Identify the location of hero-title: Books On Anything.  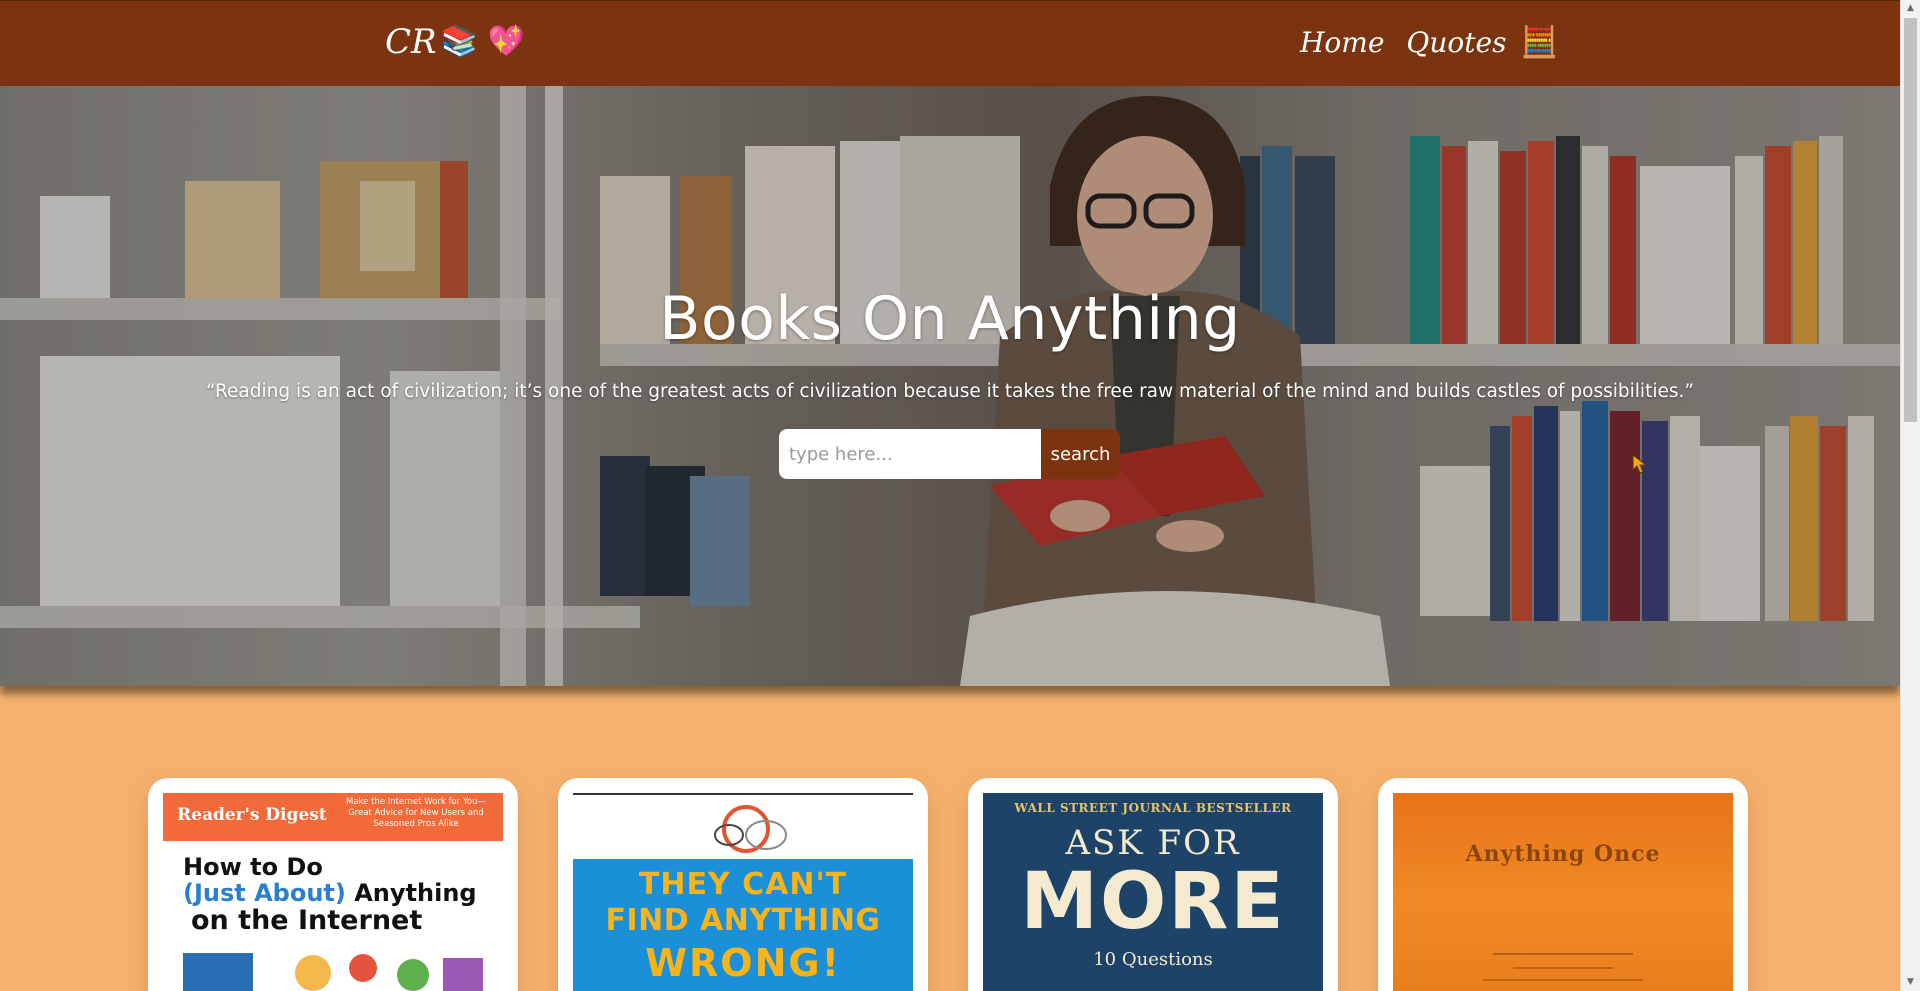
(950, 319).